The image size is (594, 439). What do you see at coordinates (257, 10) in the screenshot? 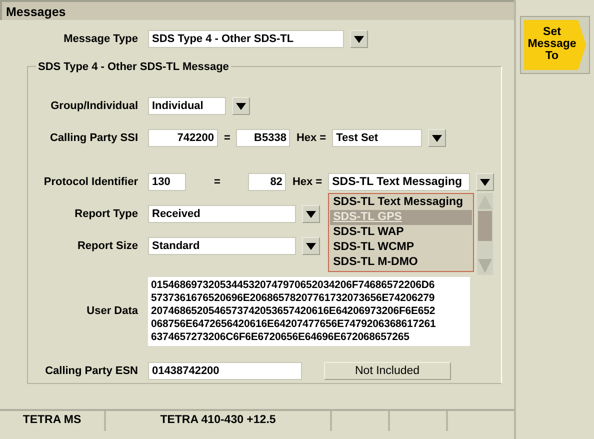
I see `window-title: Messages` at bounding box center [257, 10].